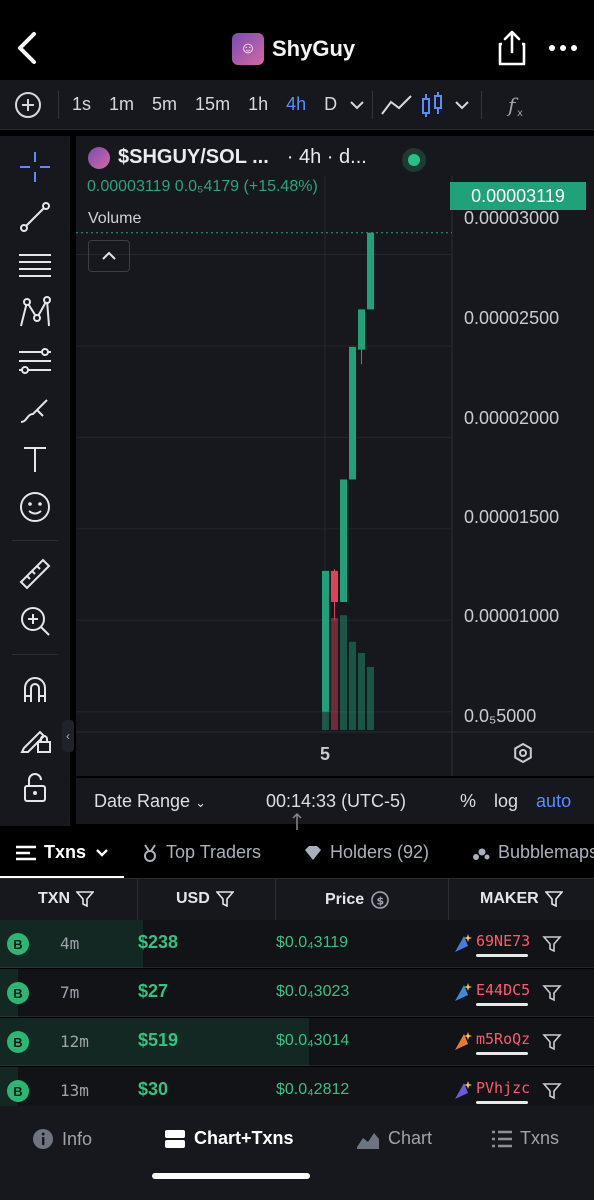 This screenshot has height=1200, width=594. I want to click on token-avatar: ☺, so click(248, 49).